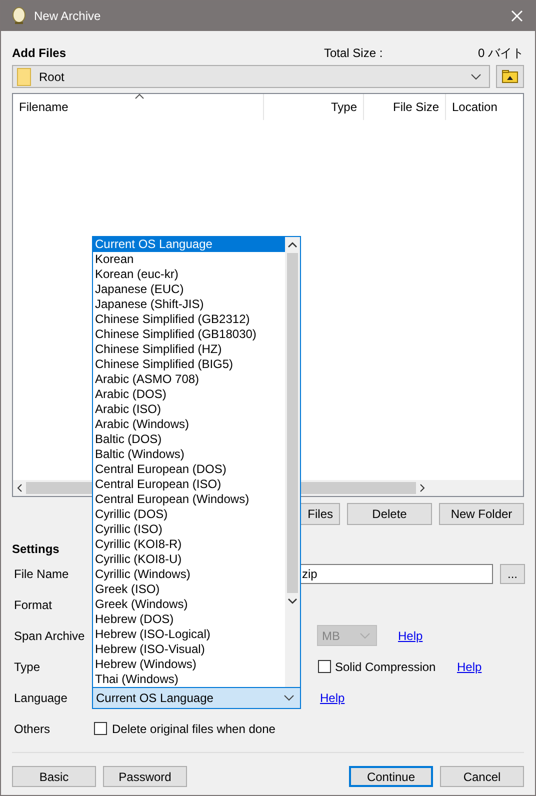  Describe the element at coordinates (32, 729) in the screenshot. I see `field-label: Others` at that location.